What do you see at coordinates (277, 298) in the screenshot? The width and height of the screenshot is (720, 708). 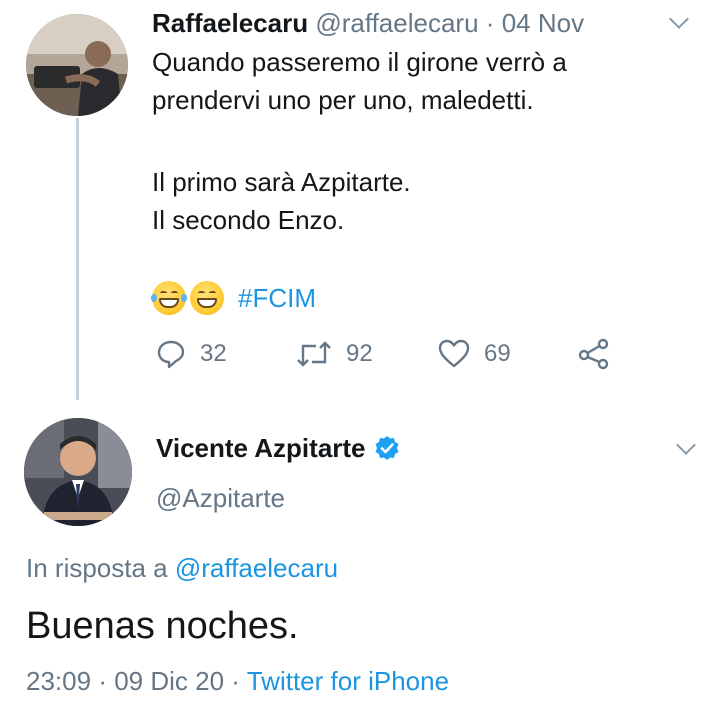 I see `hashtag-link: #FCIM` at bounding box center [277, 298].